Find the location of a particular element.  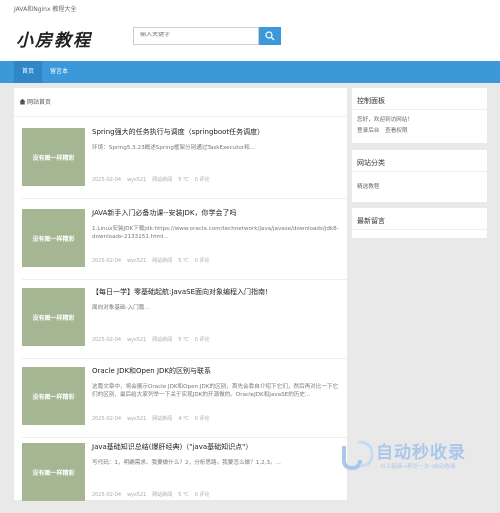

category-widget: 网站分类 精选教程 is located at coordinates (419, 176).